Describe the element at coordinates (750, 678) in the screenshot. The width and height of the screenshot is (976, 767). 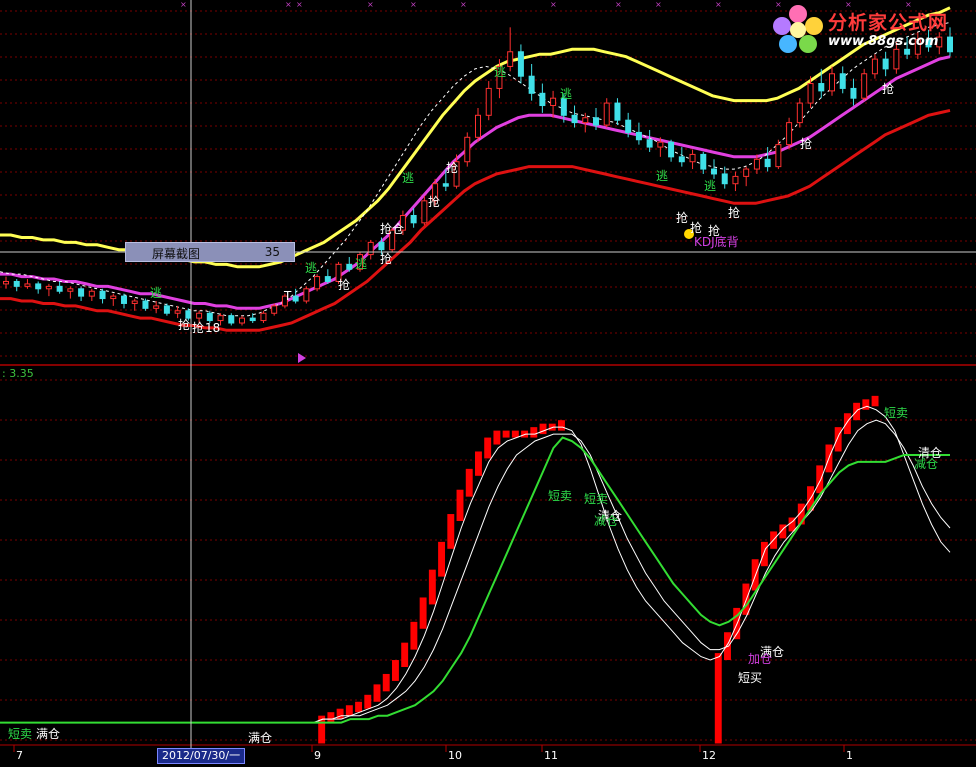
I see `indicator-label: 短买` at that location.